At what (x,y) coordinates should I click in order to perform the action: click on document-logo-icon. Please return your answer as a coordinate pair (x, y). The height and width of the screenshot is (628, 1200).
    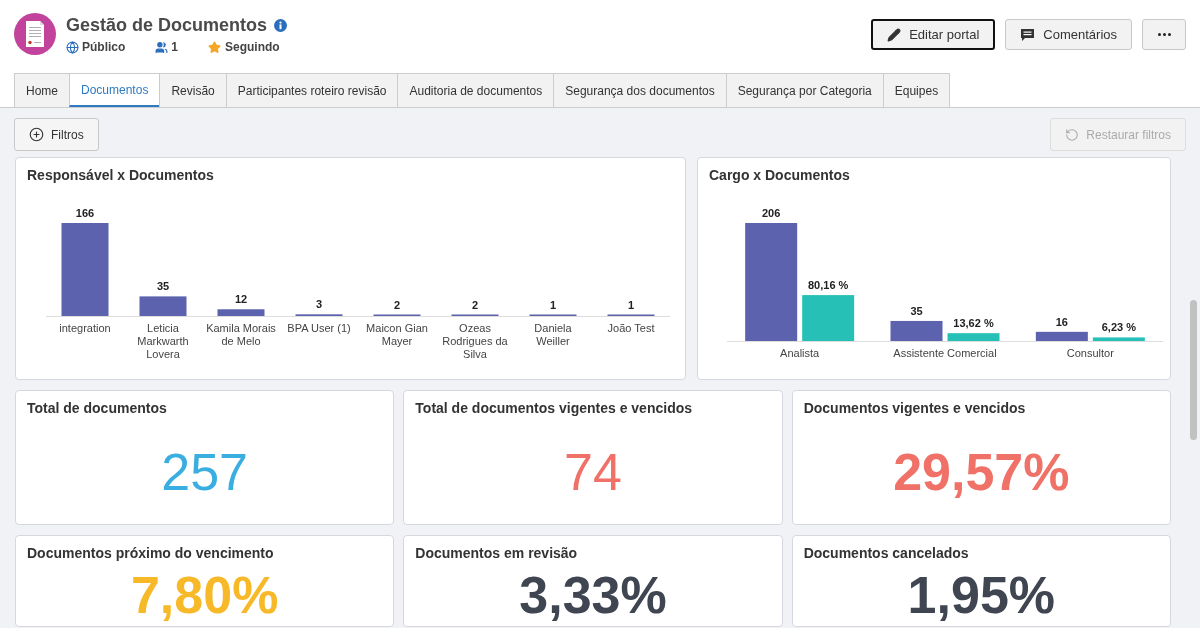
    Looking at the image, I should click on (35, 34).